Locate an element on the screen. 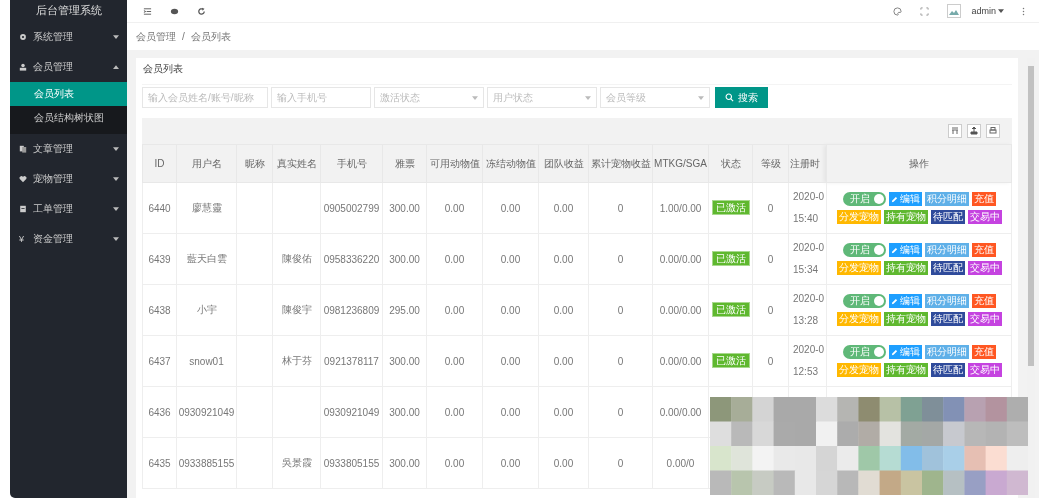 This screenshot has height=498, width=1039. table-cell: 1.00/0.00 is located at coordinates (680, 208).